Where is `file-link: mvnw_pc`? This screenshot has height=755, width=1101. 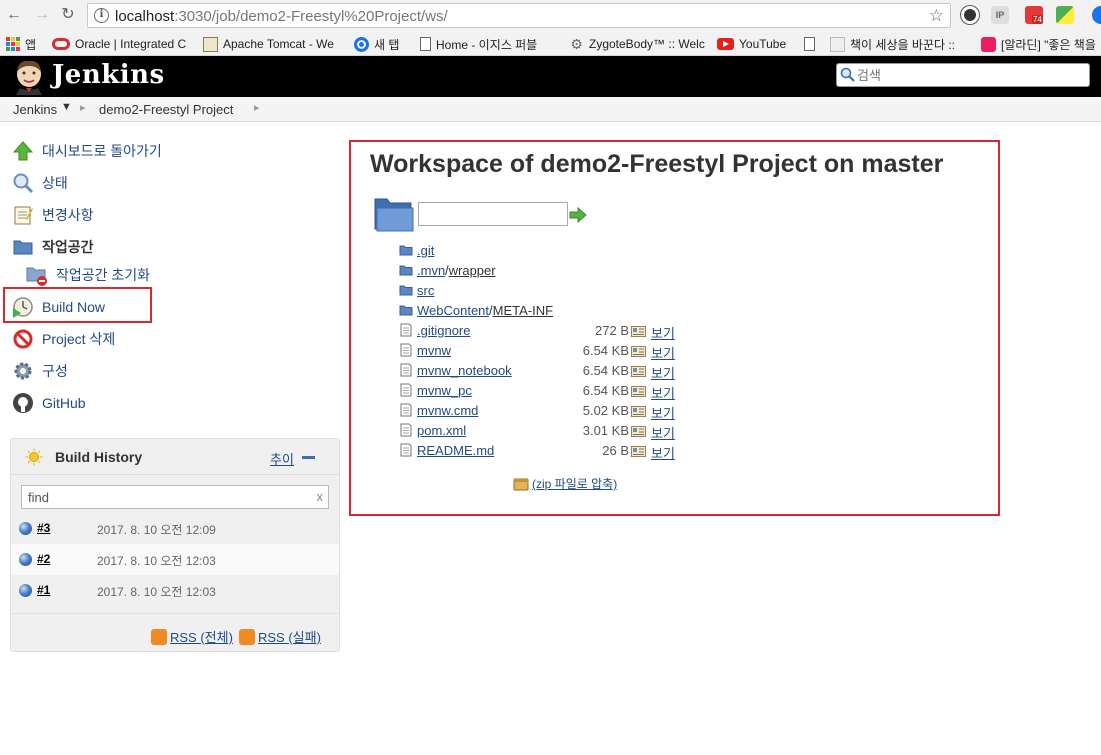
file-link: mvnw_pc is located at coordinates (444, 390).